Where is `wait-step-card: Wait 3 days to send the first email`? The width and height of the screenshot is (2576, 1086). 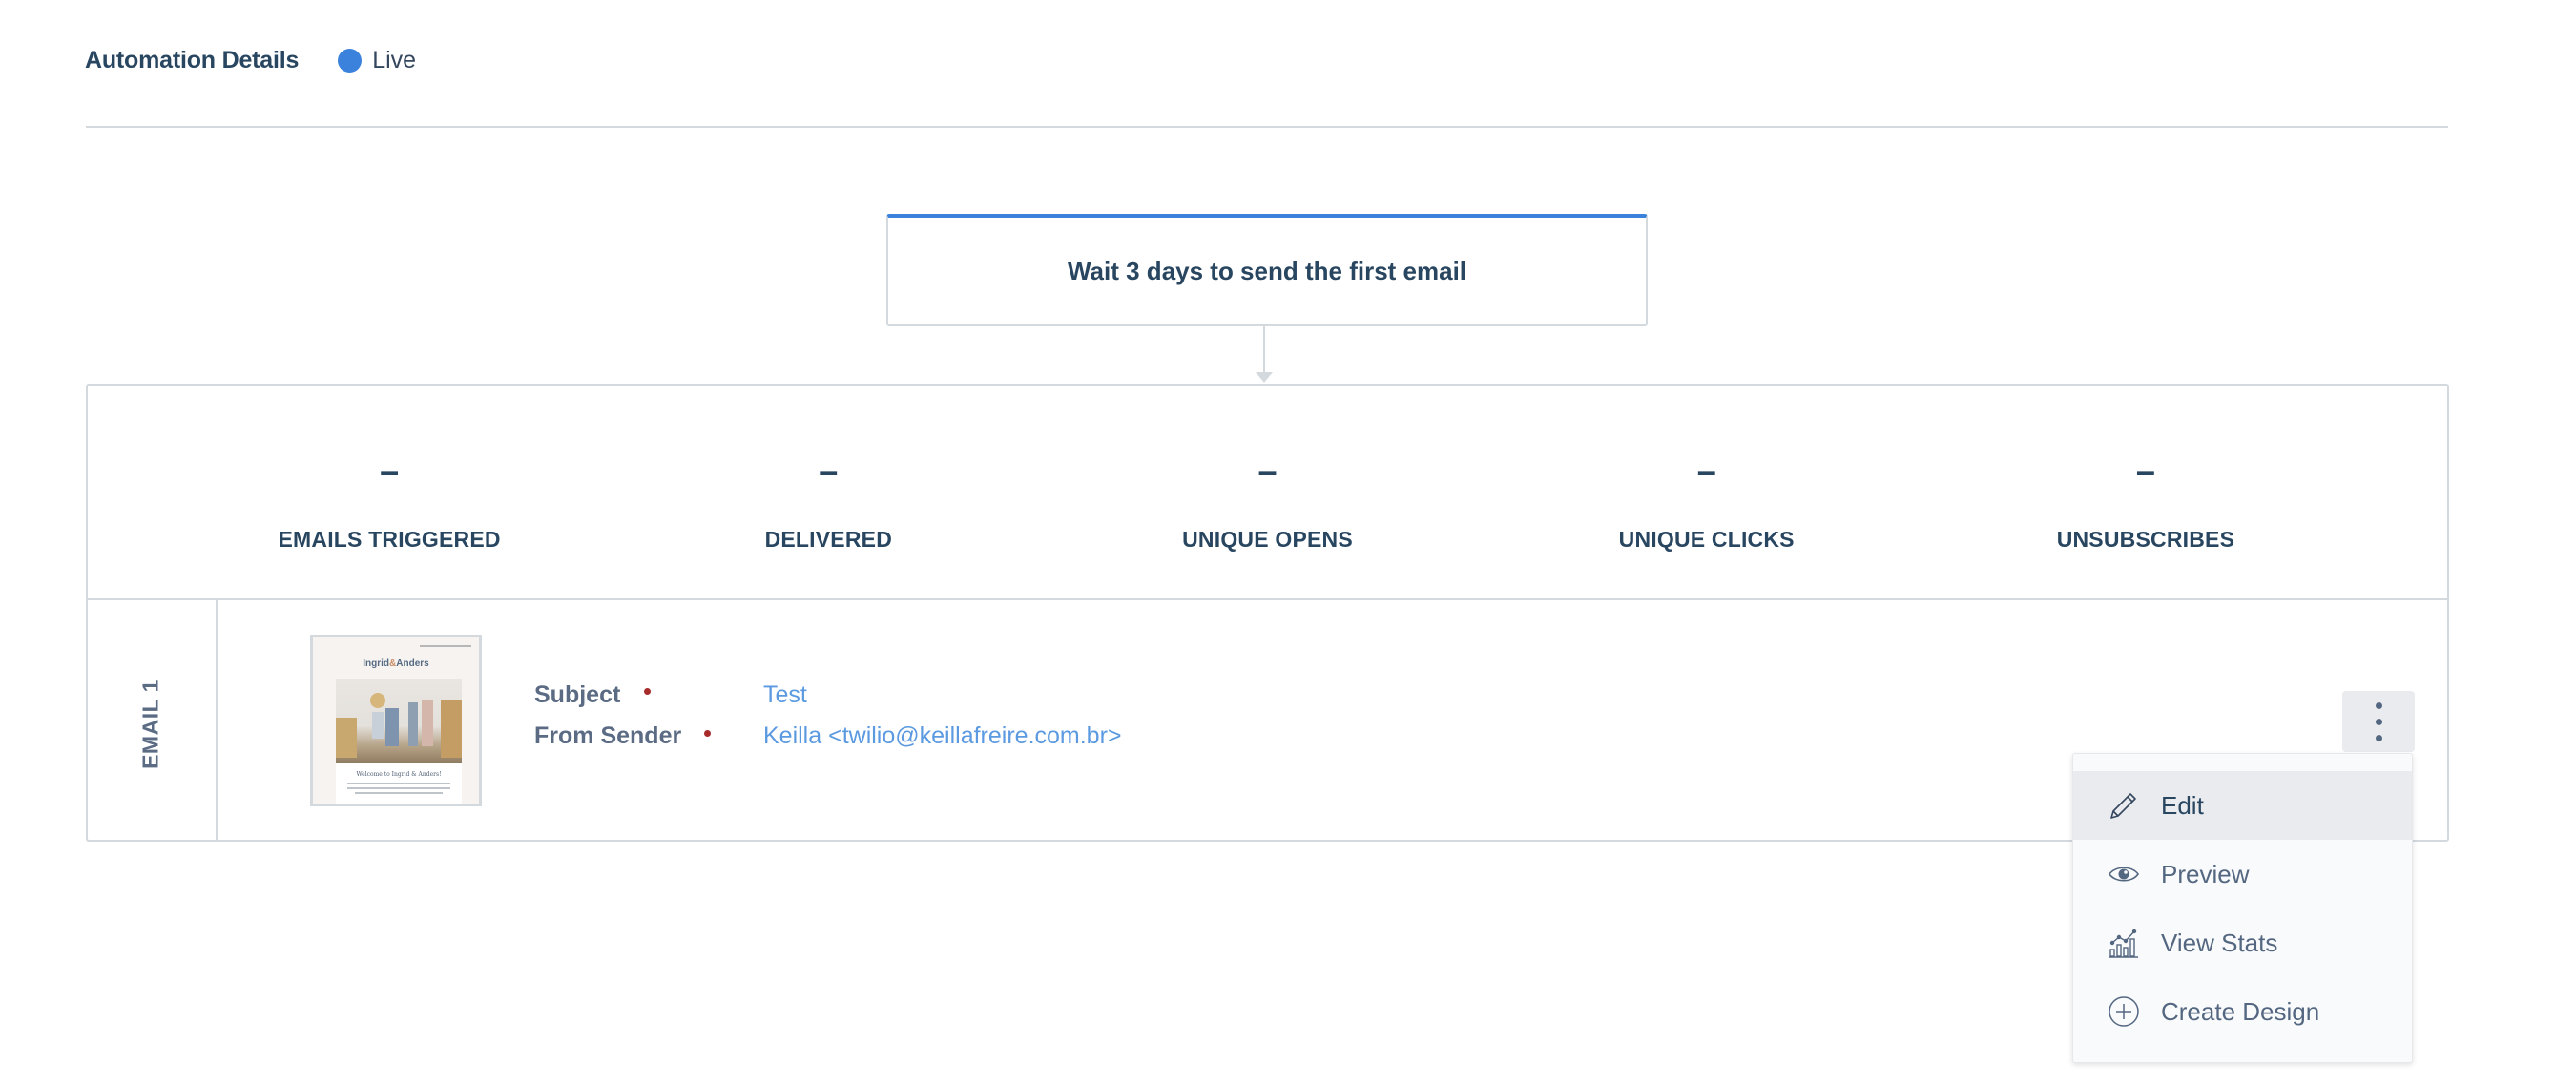
wait-step-card: Wait 3 days to send the first email is located at coordinates (1267, 270).